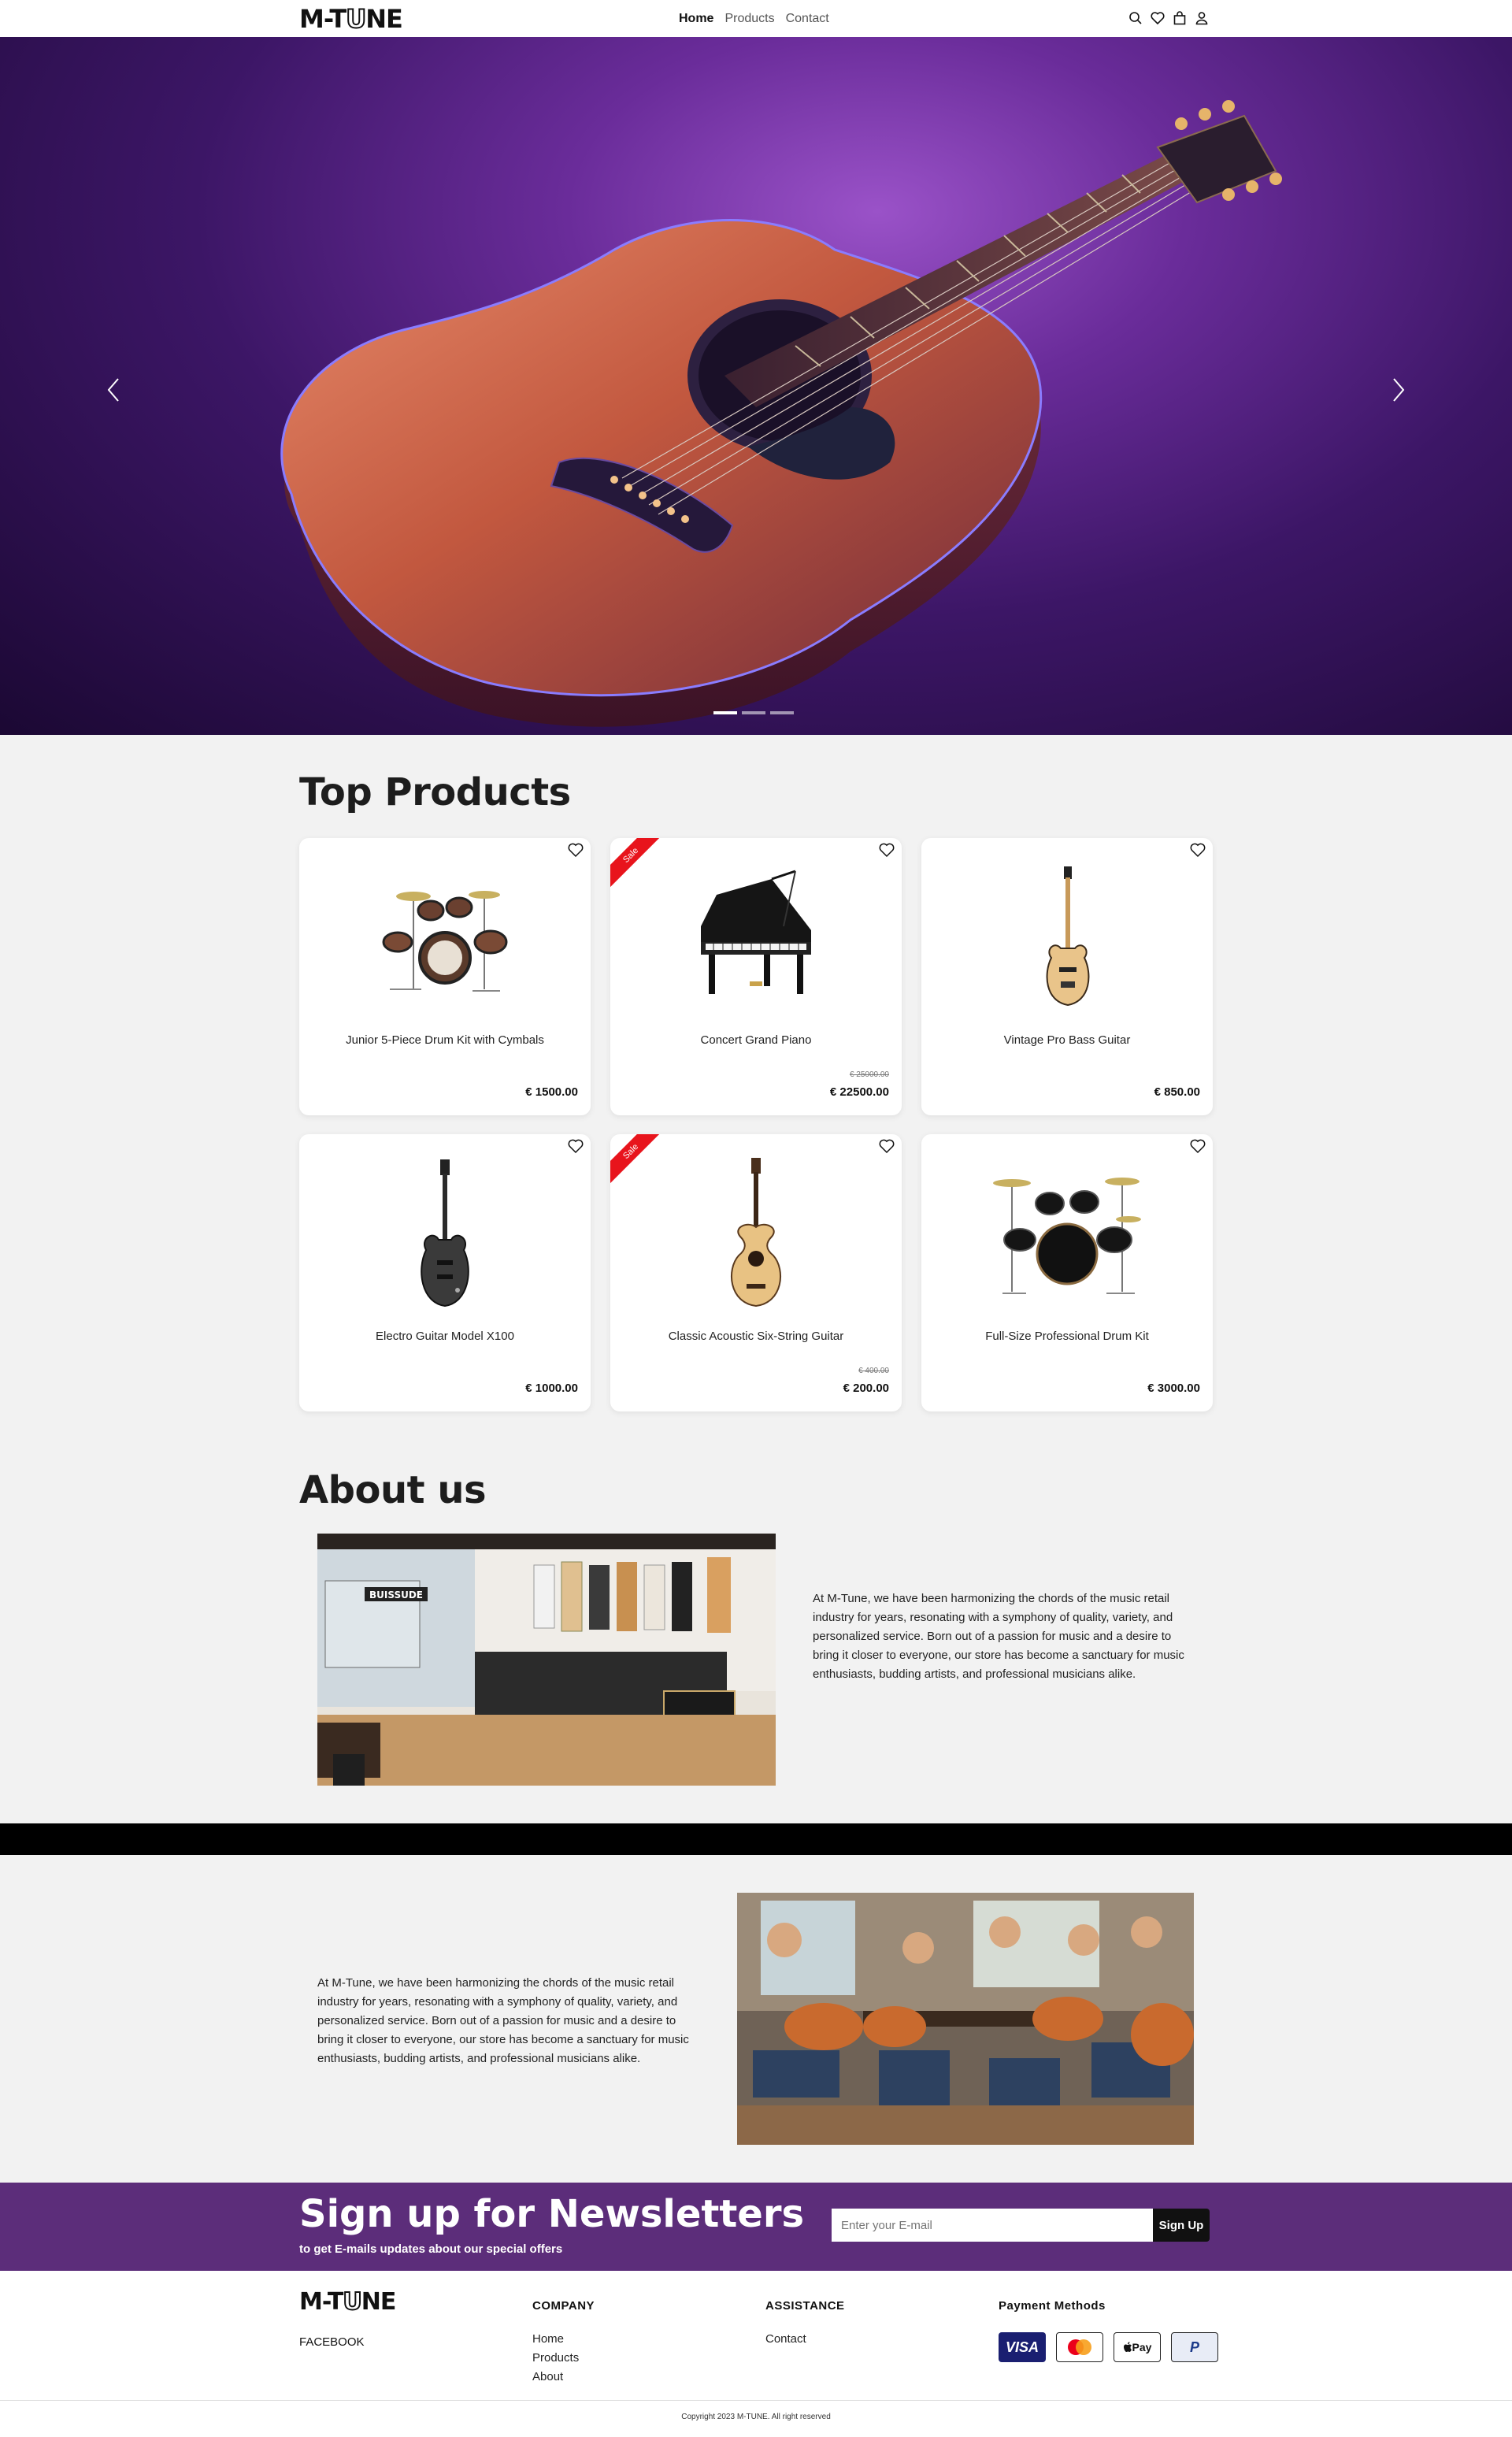 This screenshot has width=1512, height=2437. I want to click on header-icons, so click(1169, 18).